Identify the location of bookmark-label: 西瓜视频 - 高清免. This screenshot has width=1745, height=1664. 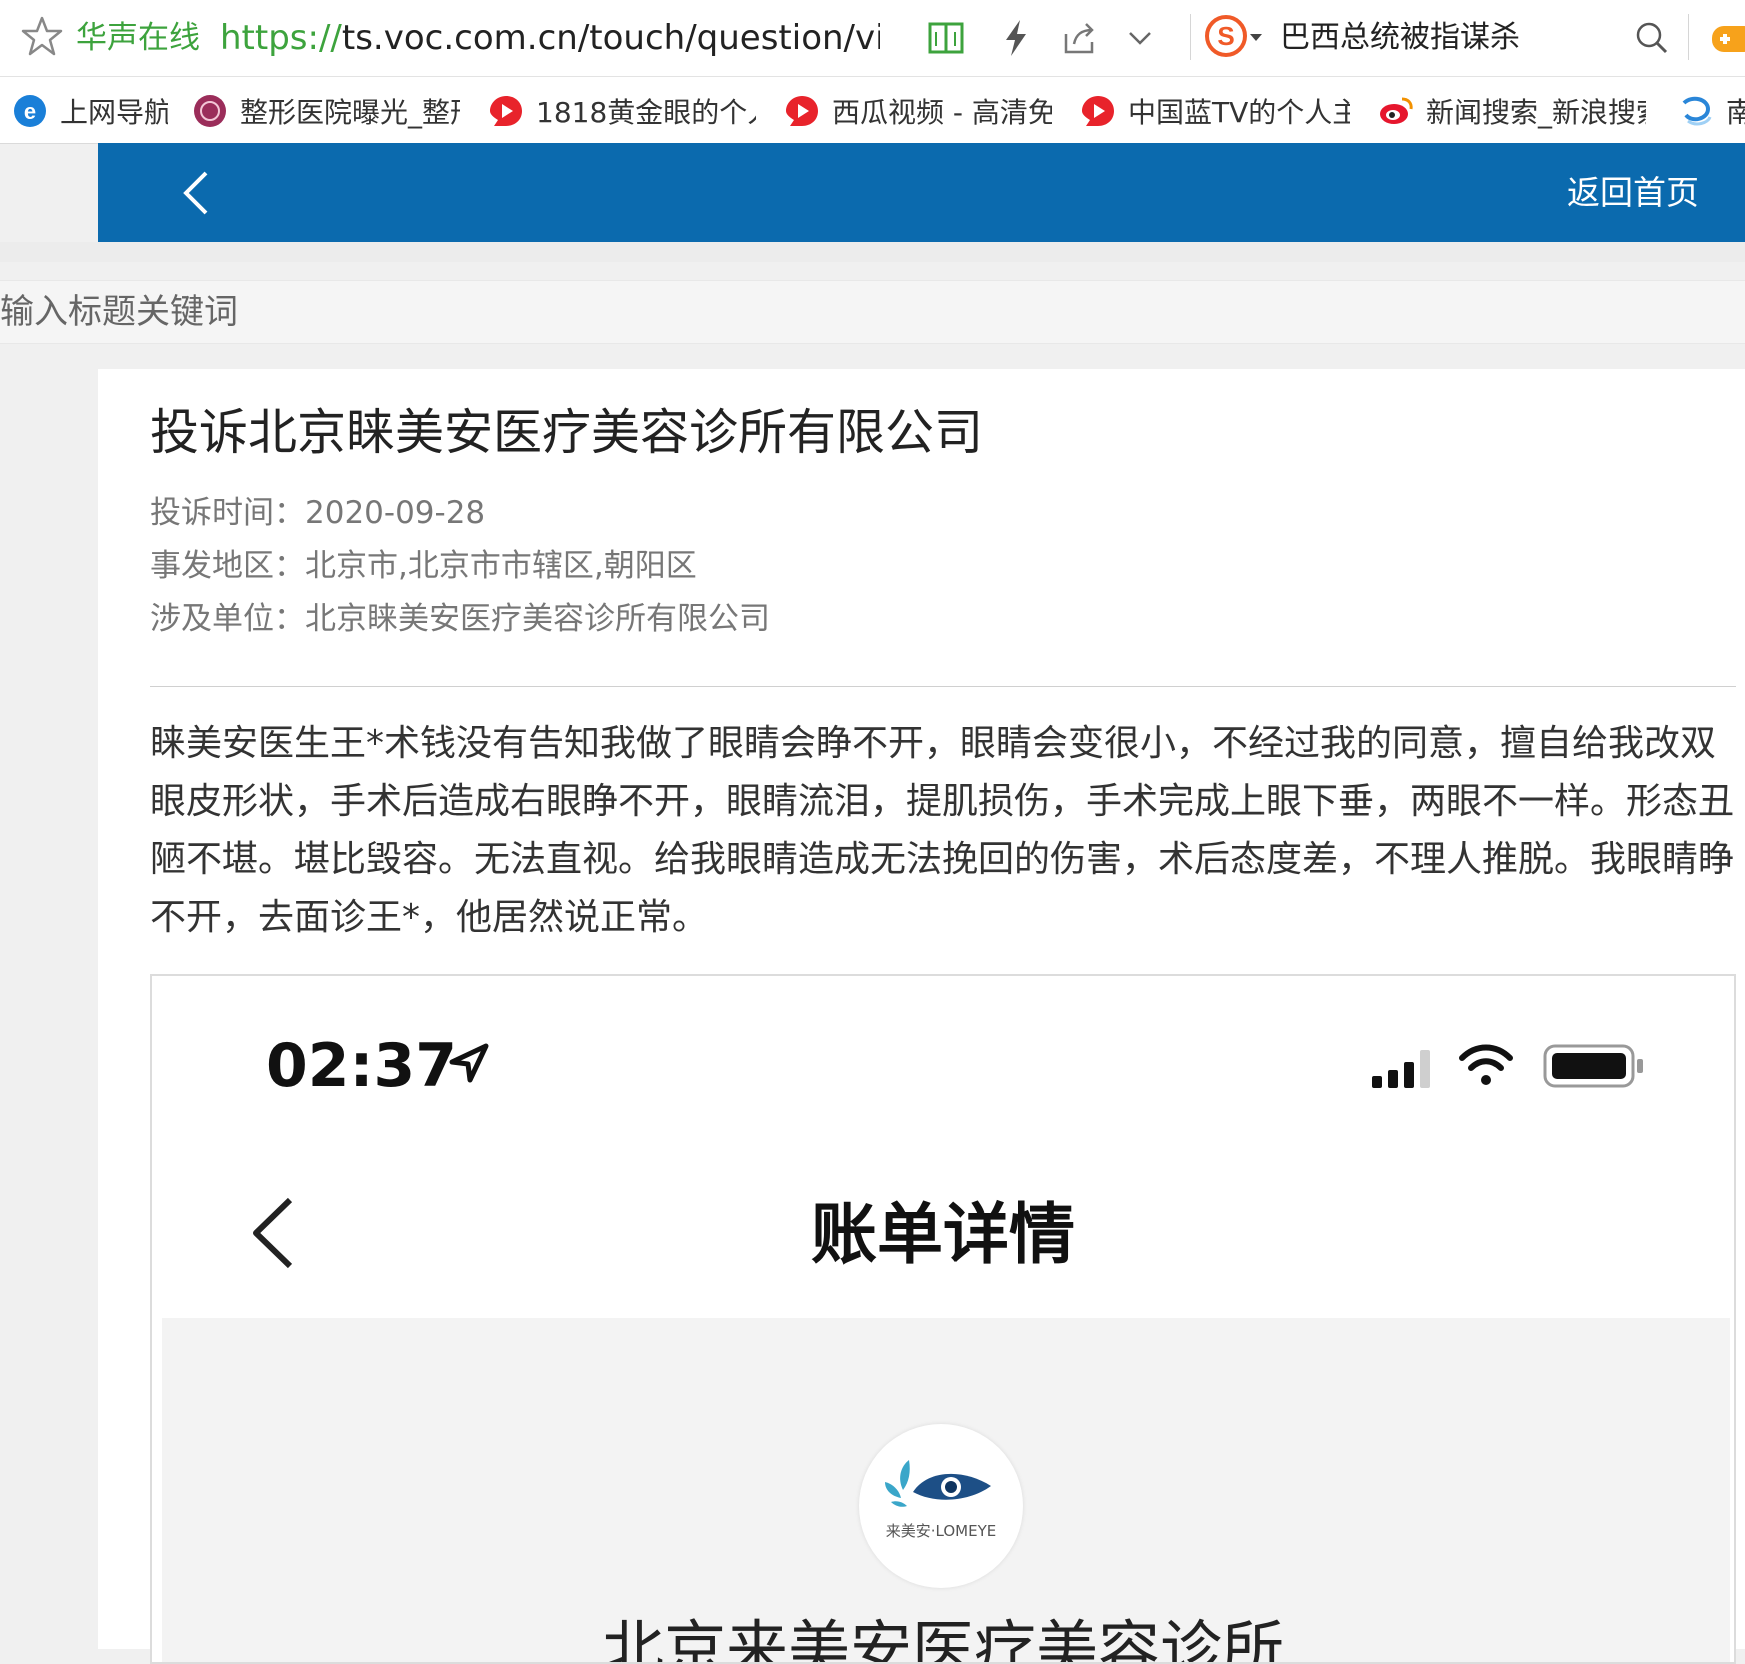
(942, 112).